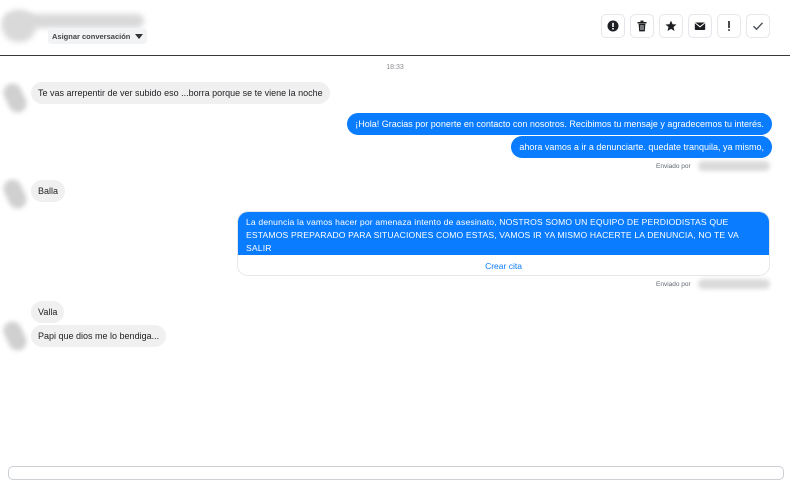  I want to click on follow-up-button, so click(729, 26).